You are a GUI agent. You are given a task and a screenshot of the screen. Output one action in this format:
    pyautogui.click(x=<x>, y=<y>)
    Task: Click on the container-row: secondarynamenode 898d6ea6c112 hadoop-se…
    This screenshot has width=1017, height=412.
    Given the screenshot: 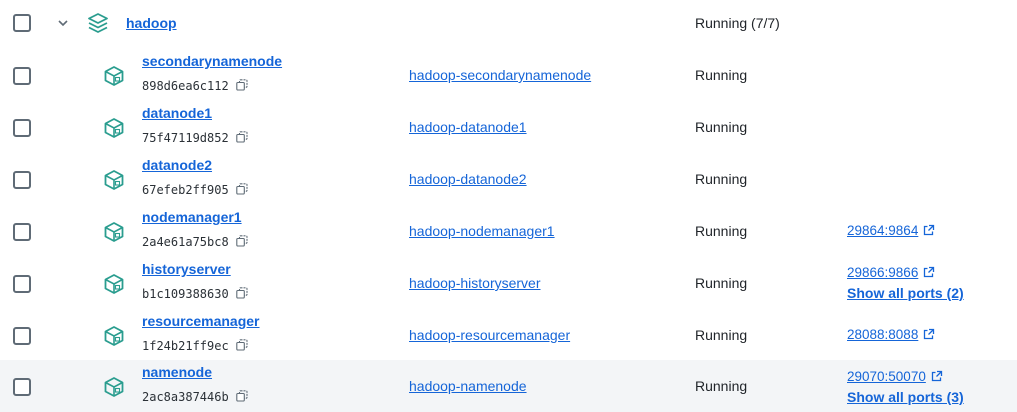 What is the action you would take?
    pyautogui.click(x=508, y=74)
    